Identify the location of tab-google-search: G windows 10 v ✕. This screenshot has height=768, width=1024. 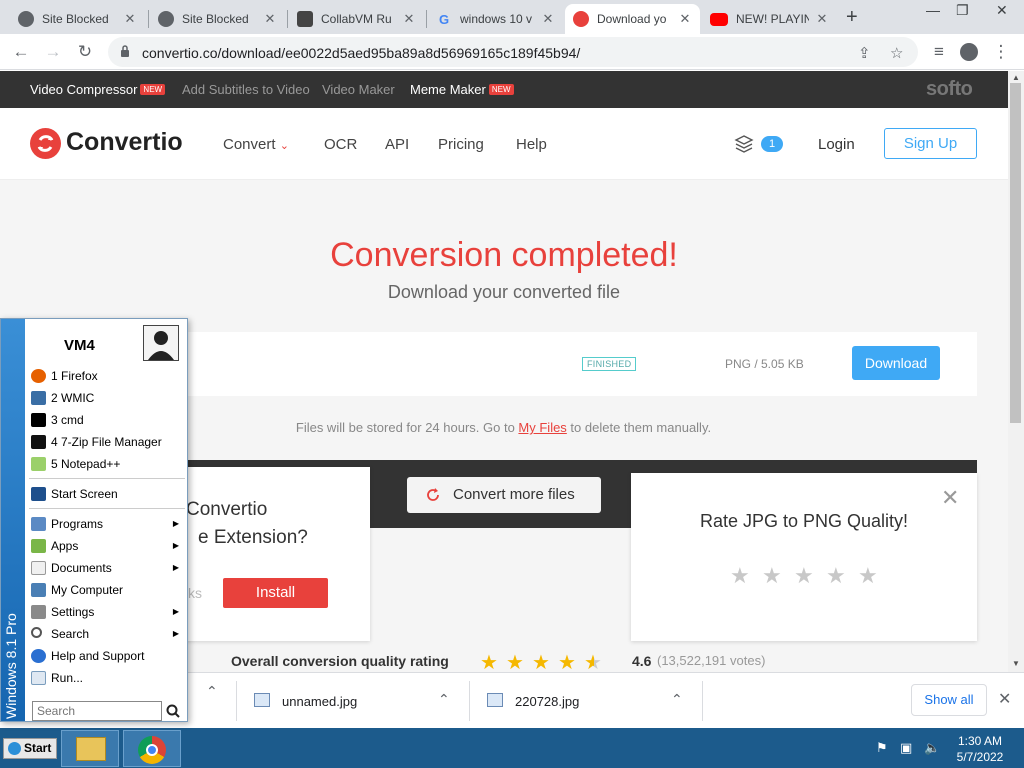
(495, 19).